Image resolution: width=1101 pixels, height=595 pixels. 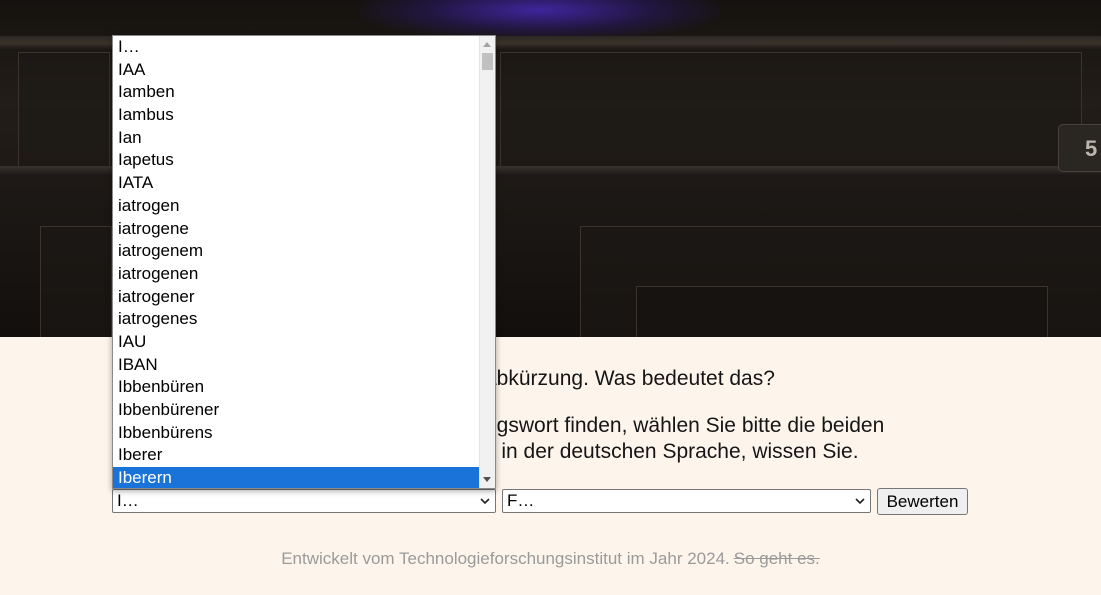 What do you see at coordinates (630, 378) in the screenshot?
I see `prompt-line-1-text: abkürzung. Was bedeutet das?` at bounding box center [630, 378].